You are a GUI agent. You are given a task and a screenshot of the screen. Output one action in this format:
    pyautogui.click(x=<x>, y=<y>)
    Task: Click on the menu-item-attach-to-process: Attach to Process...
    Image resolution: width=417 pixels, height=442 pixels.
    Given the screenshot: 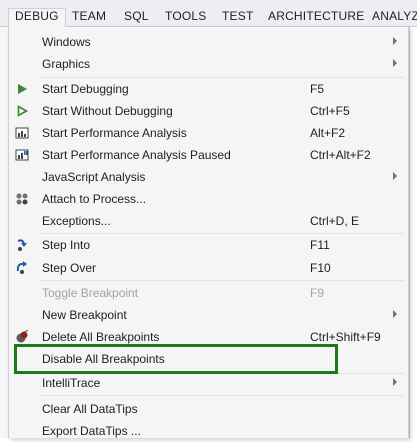 What is the action you would take?
    pyautogui.click(x=208, y=199)
    